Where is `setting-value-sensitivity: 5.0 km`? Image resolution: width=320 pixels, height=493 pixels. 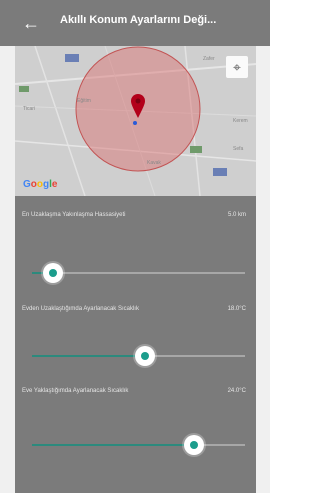 setting-value-sensitivity: 5.0 km is located at coordinates (236, 215).